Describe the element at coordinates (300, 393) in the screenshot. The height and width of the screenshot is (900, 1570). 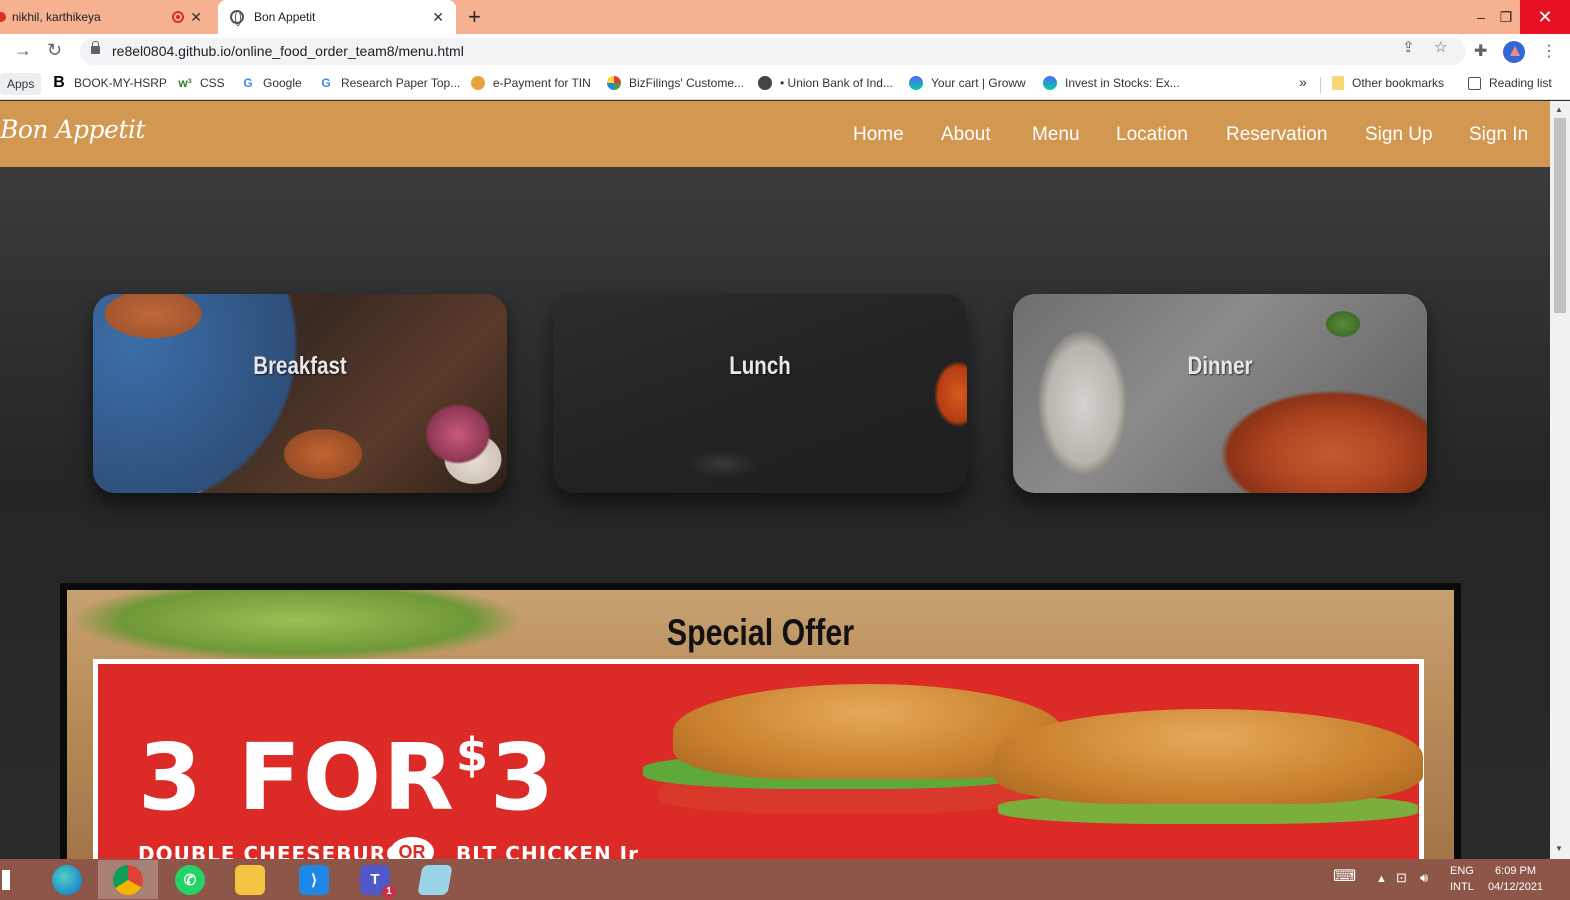
I see `breakfast-card: Breakfast` at that location.